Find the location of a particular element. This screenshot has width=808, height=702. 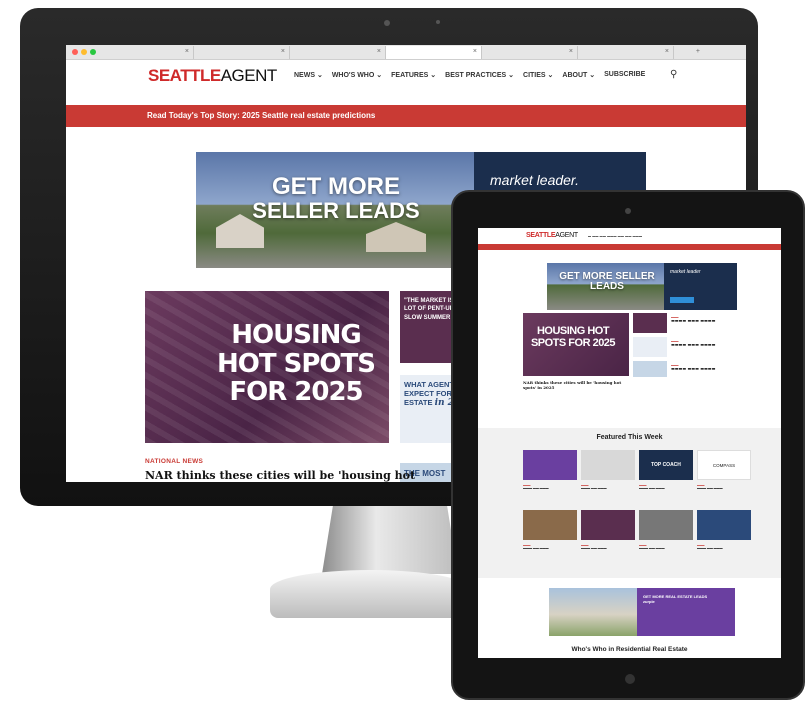

sensor-icon is located at coordinates (438, 22).